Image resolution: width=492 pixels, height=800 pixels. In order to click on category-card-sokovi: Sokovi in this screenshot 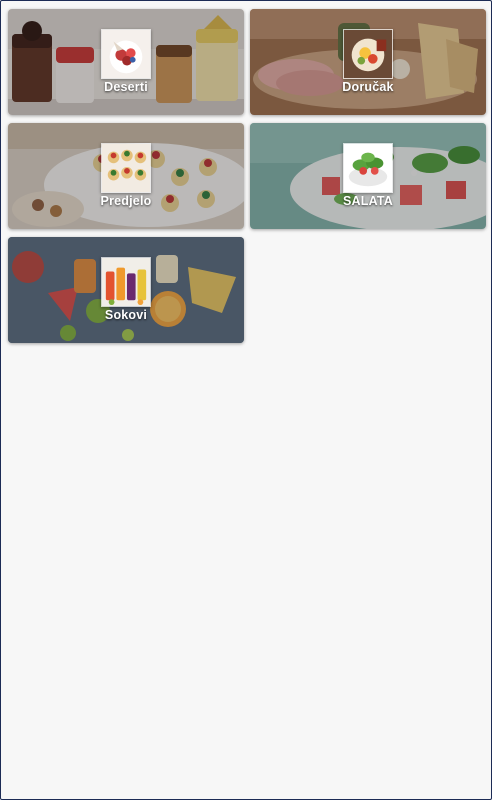, I will do `click(126, 290)`.